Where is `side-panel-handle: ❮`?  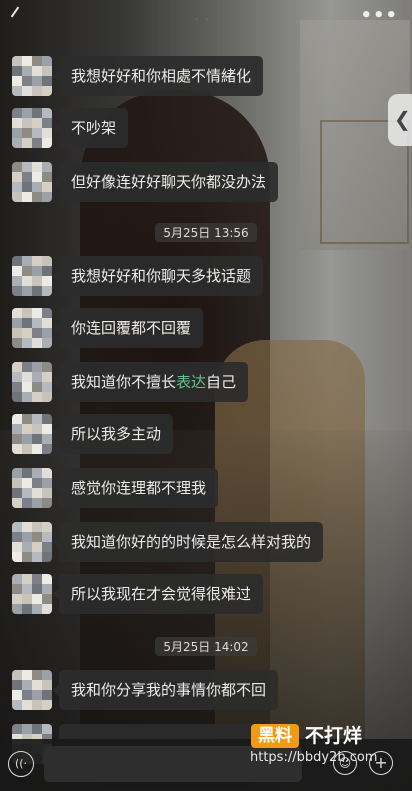
side-panel-handle: ❮ is located at coordinates (400, 120).